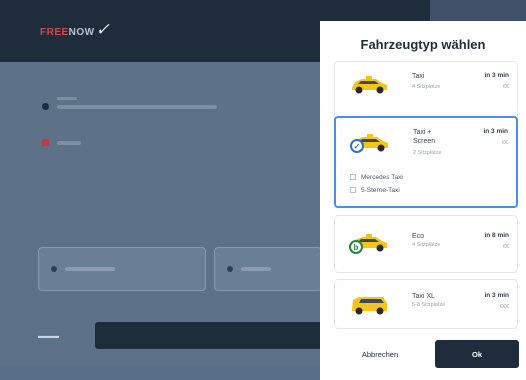 This screenshot has height=380, width=526. I want to click on panel-title: Fahrzeugtyp wählen, so click(423, 44).